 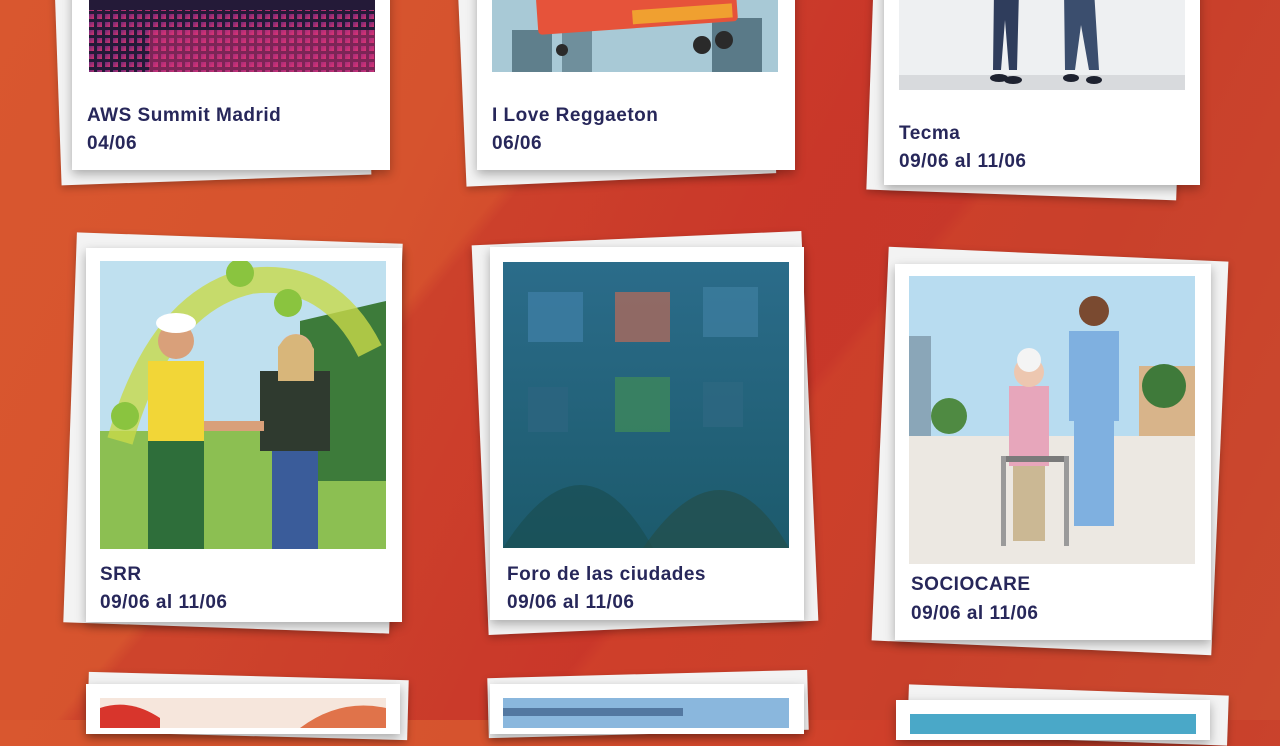 What do you see at coordinates (971, 584) in the screenshot?
I see `event-title: SOCIOCARE` at bounding box center [971, 584].